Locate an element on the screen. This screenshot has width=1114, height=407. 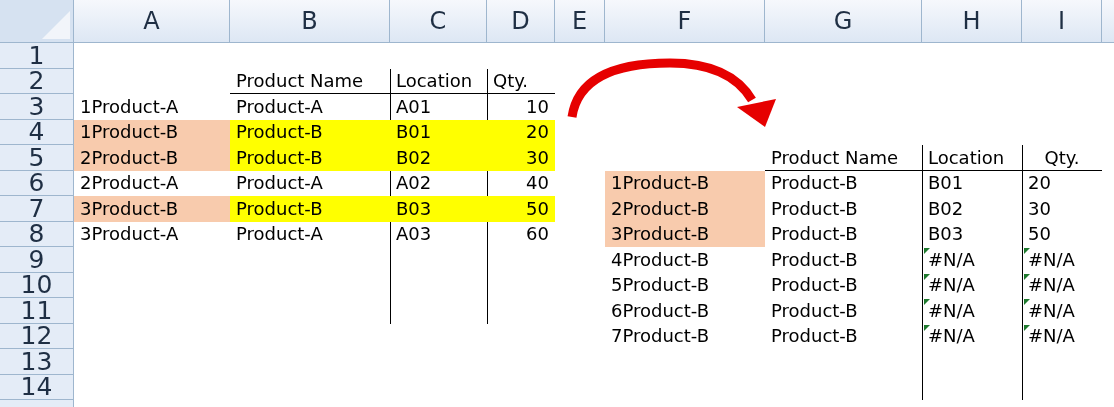
column-header: F is located at coordinates (685, 21).